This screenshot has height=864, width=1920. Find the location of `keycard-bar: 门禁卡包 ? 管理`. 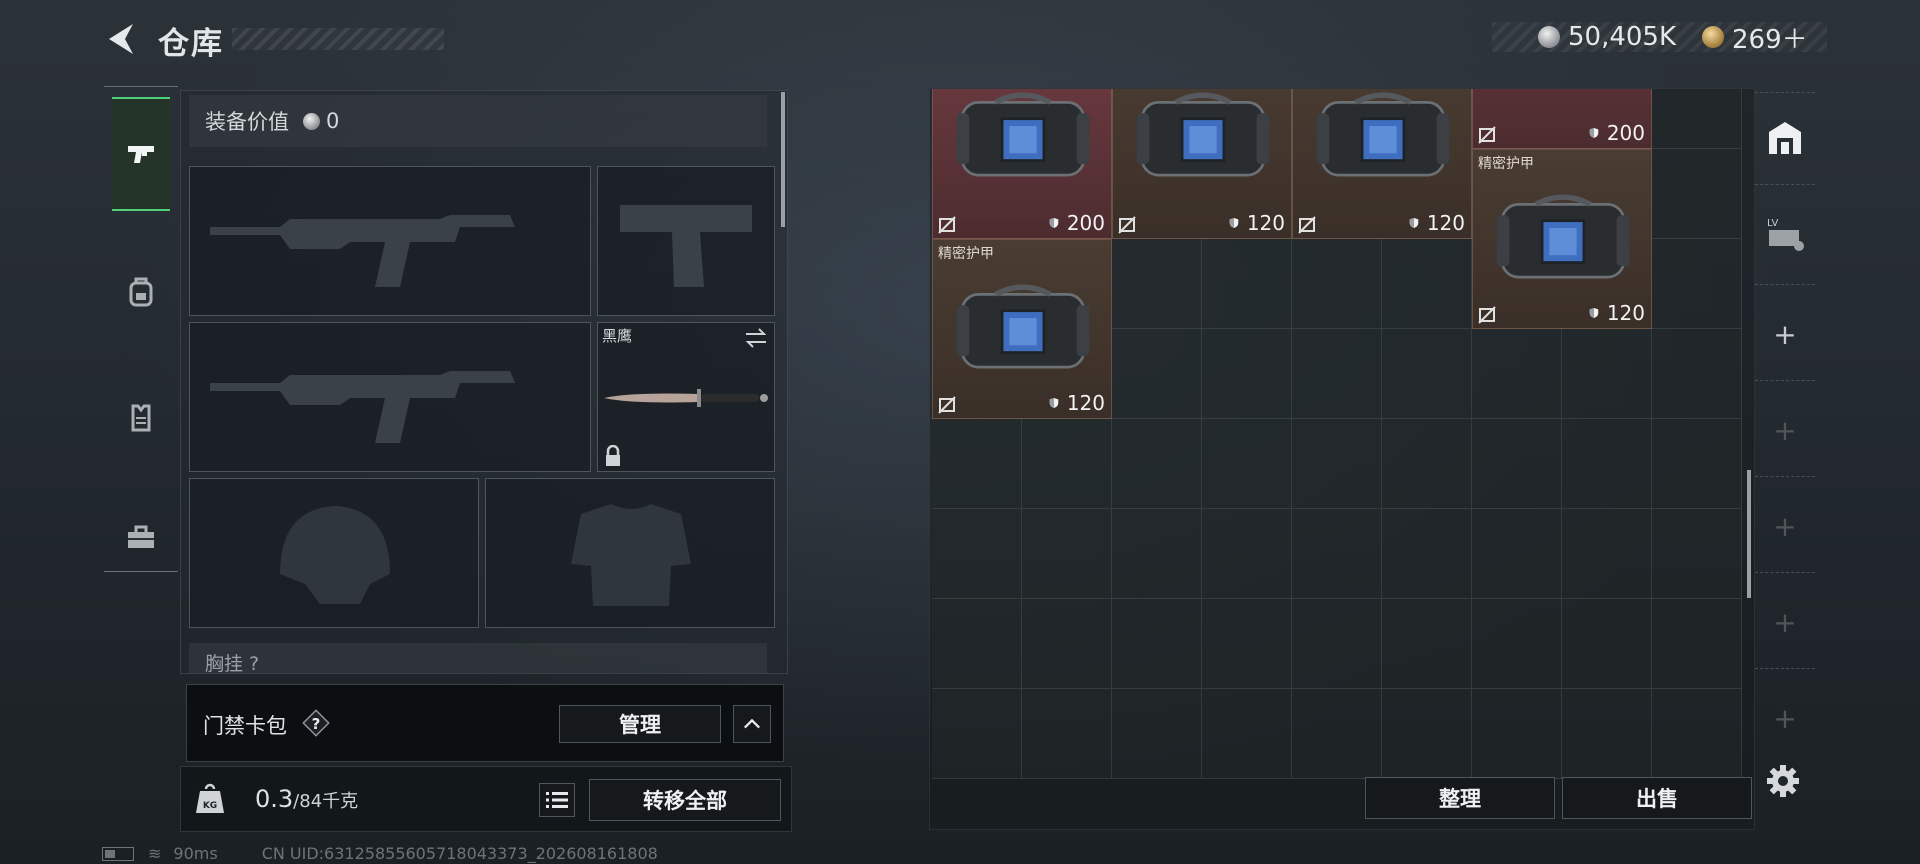

keycard-bar: 门禁卡包 ? 管理 is located at coordinates (485, 723).